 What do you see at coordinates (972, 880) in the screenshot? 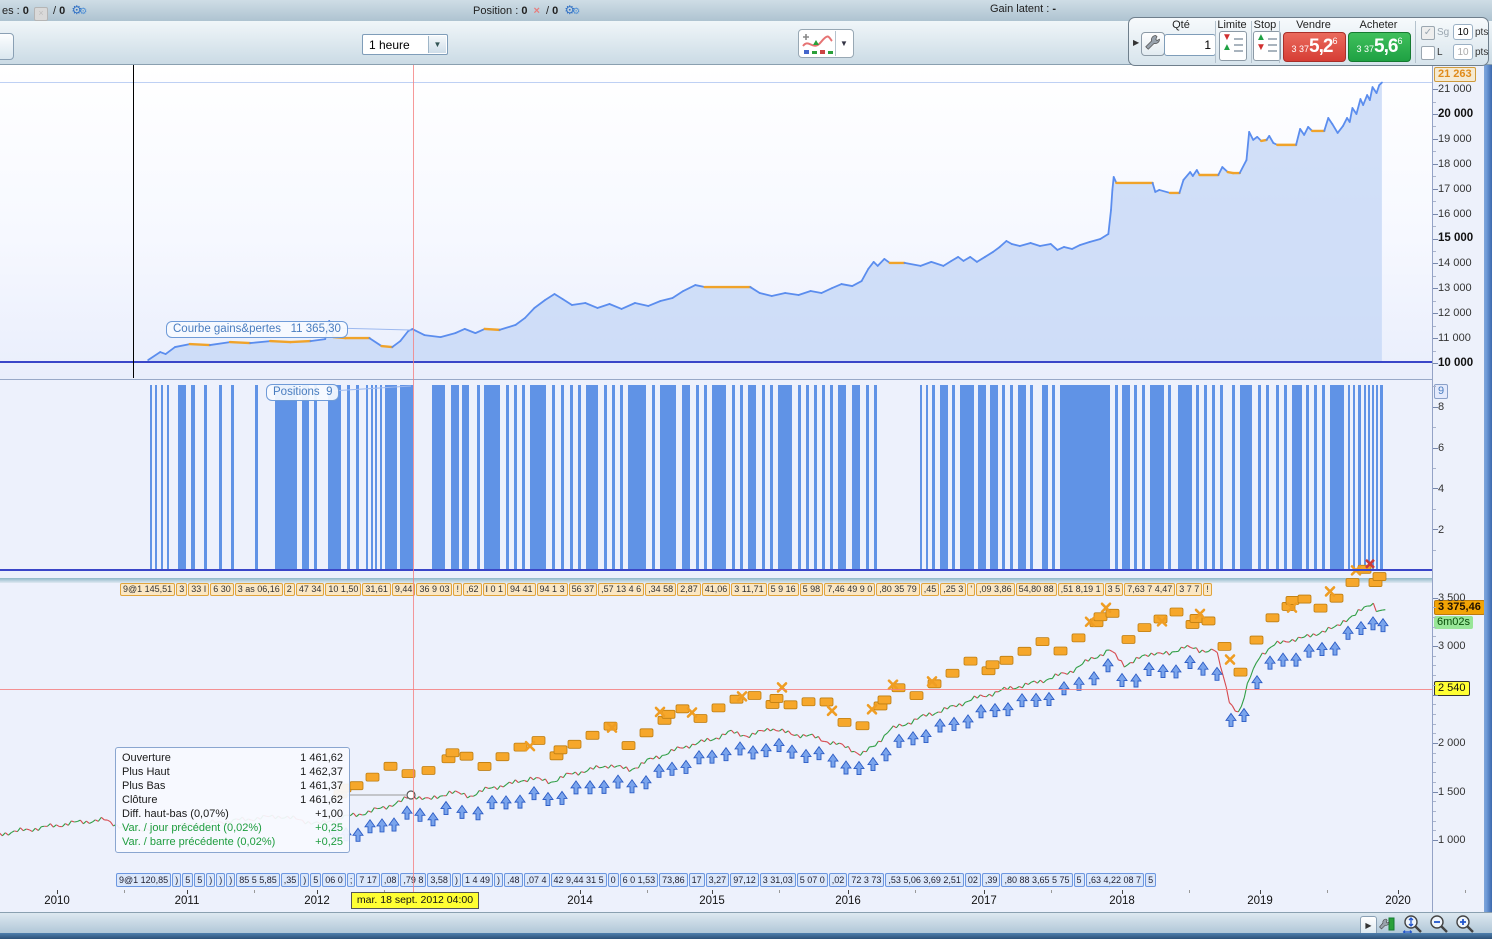
I see `trade-label: 02` at bounding box center [972, 880].